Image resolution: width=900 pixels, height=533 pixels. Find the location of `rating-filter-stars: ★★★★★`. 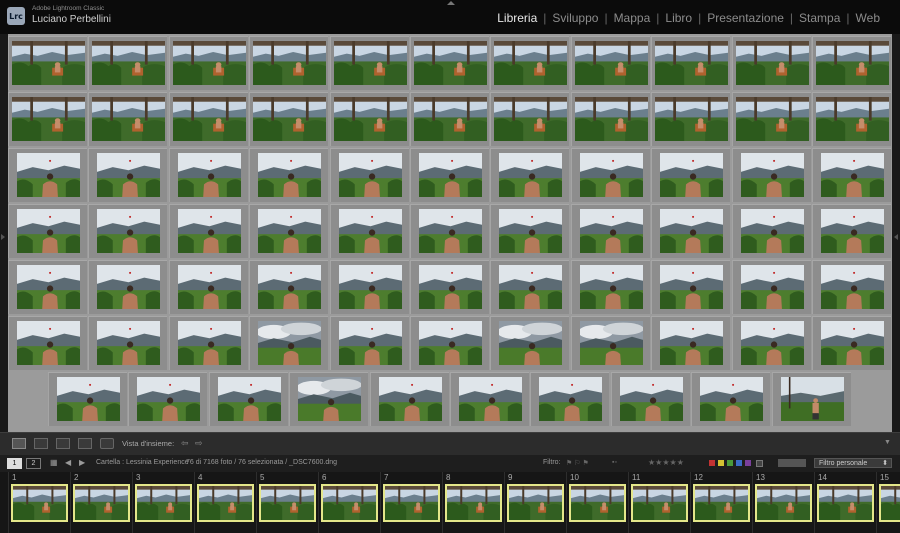

rating-filter-stars: ★★★★★ is located at coordinates (666, 462).